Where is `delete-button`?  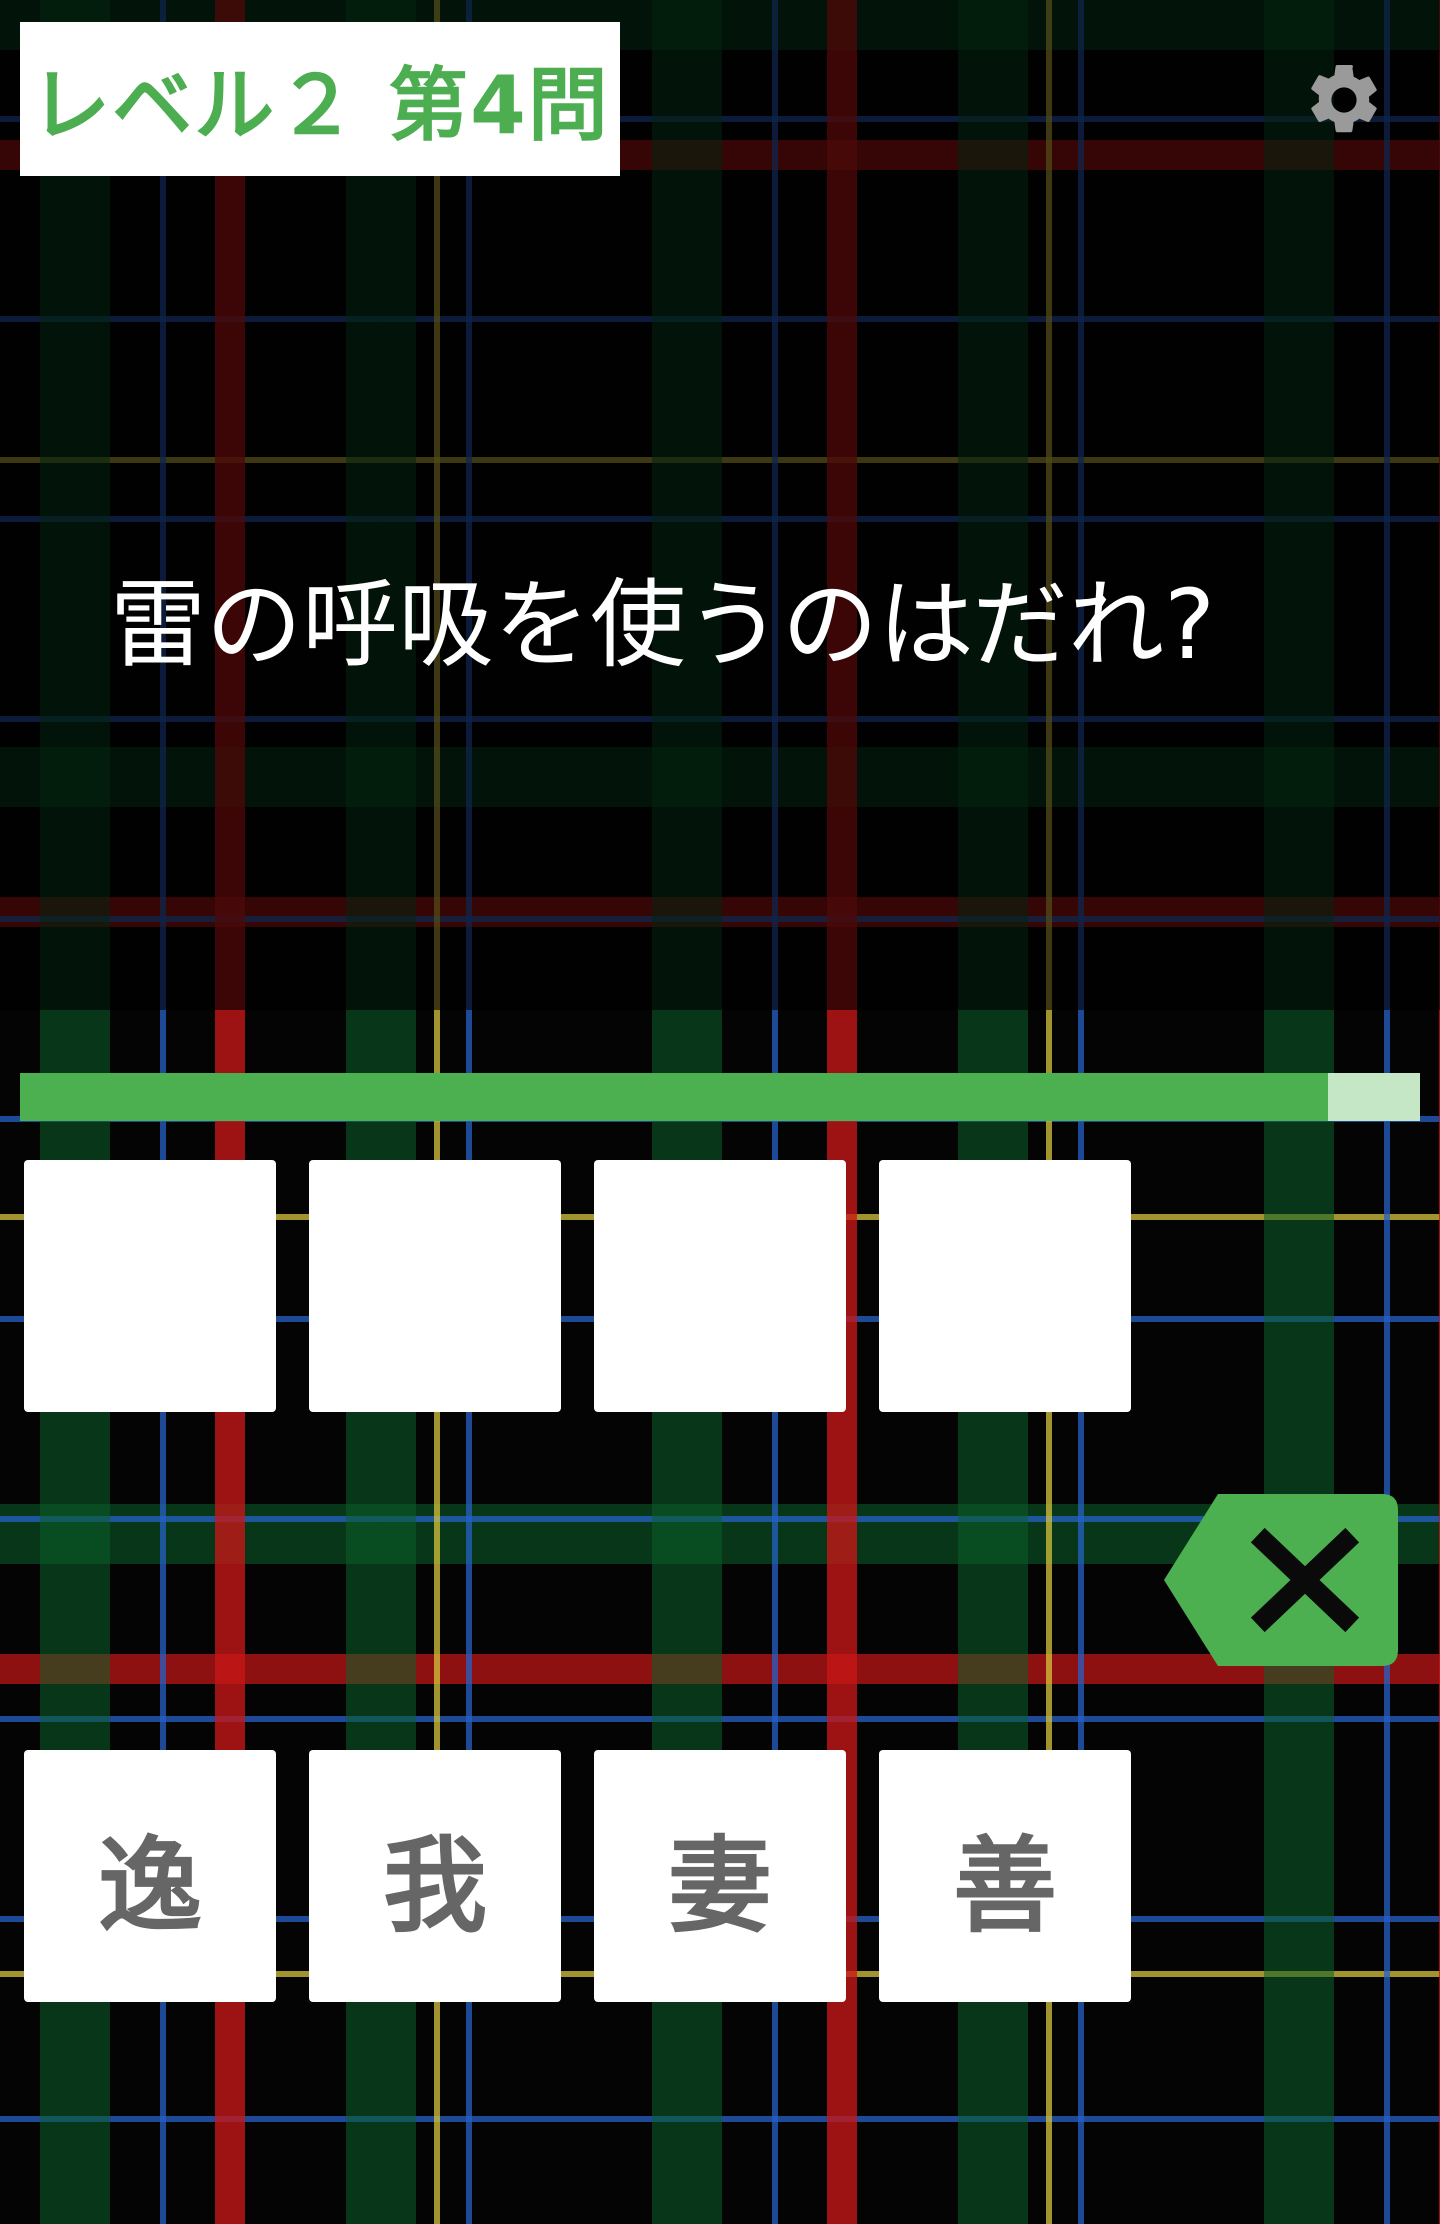
delete-button is located at coordinates (1281, 1580).